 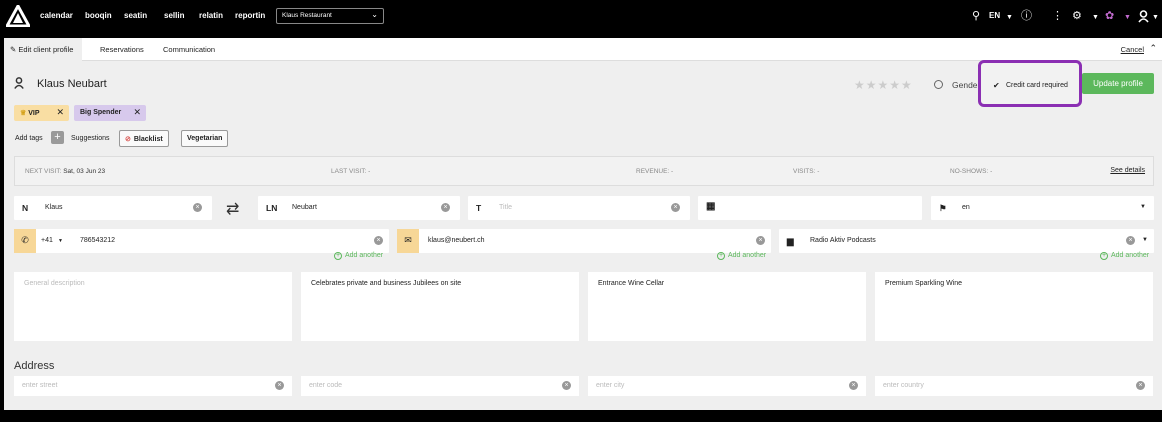 I want to click on first-name-field: N Klaus ×, so click(x=113, y=208).